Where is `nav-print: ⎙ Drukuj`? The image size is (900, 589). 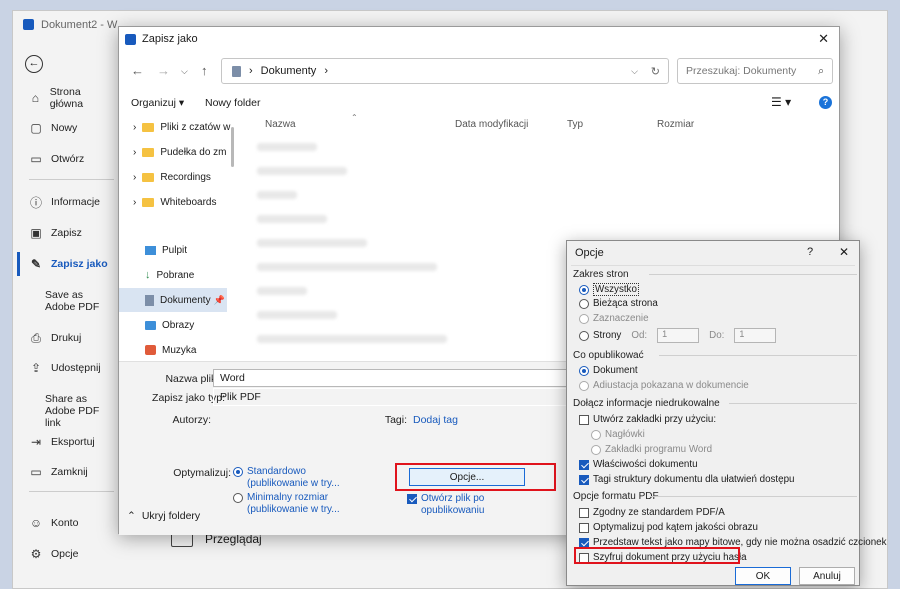
nav-print: ⎙ Drukuj is located at coordinates (70, 338).